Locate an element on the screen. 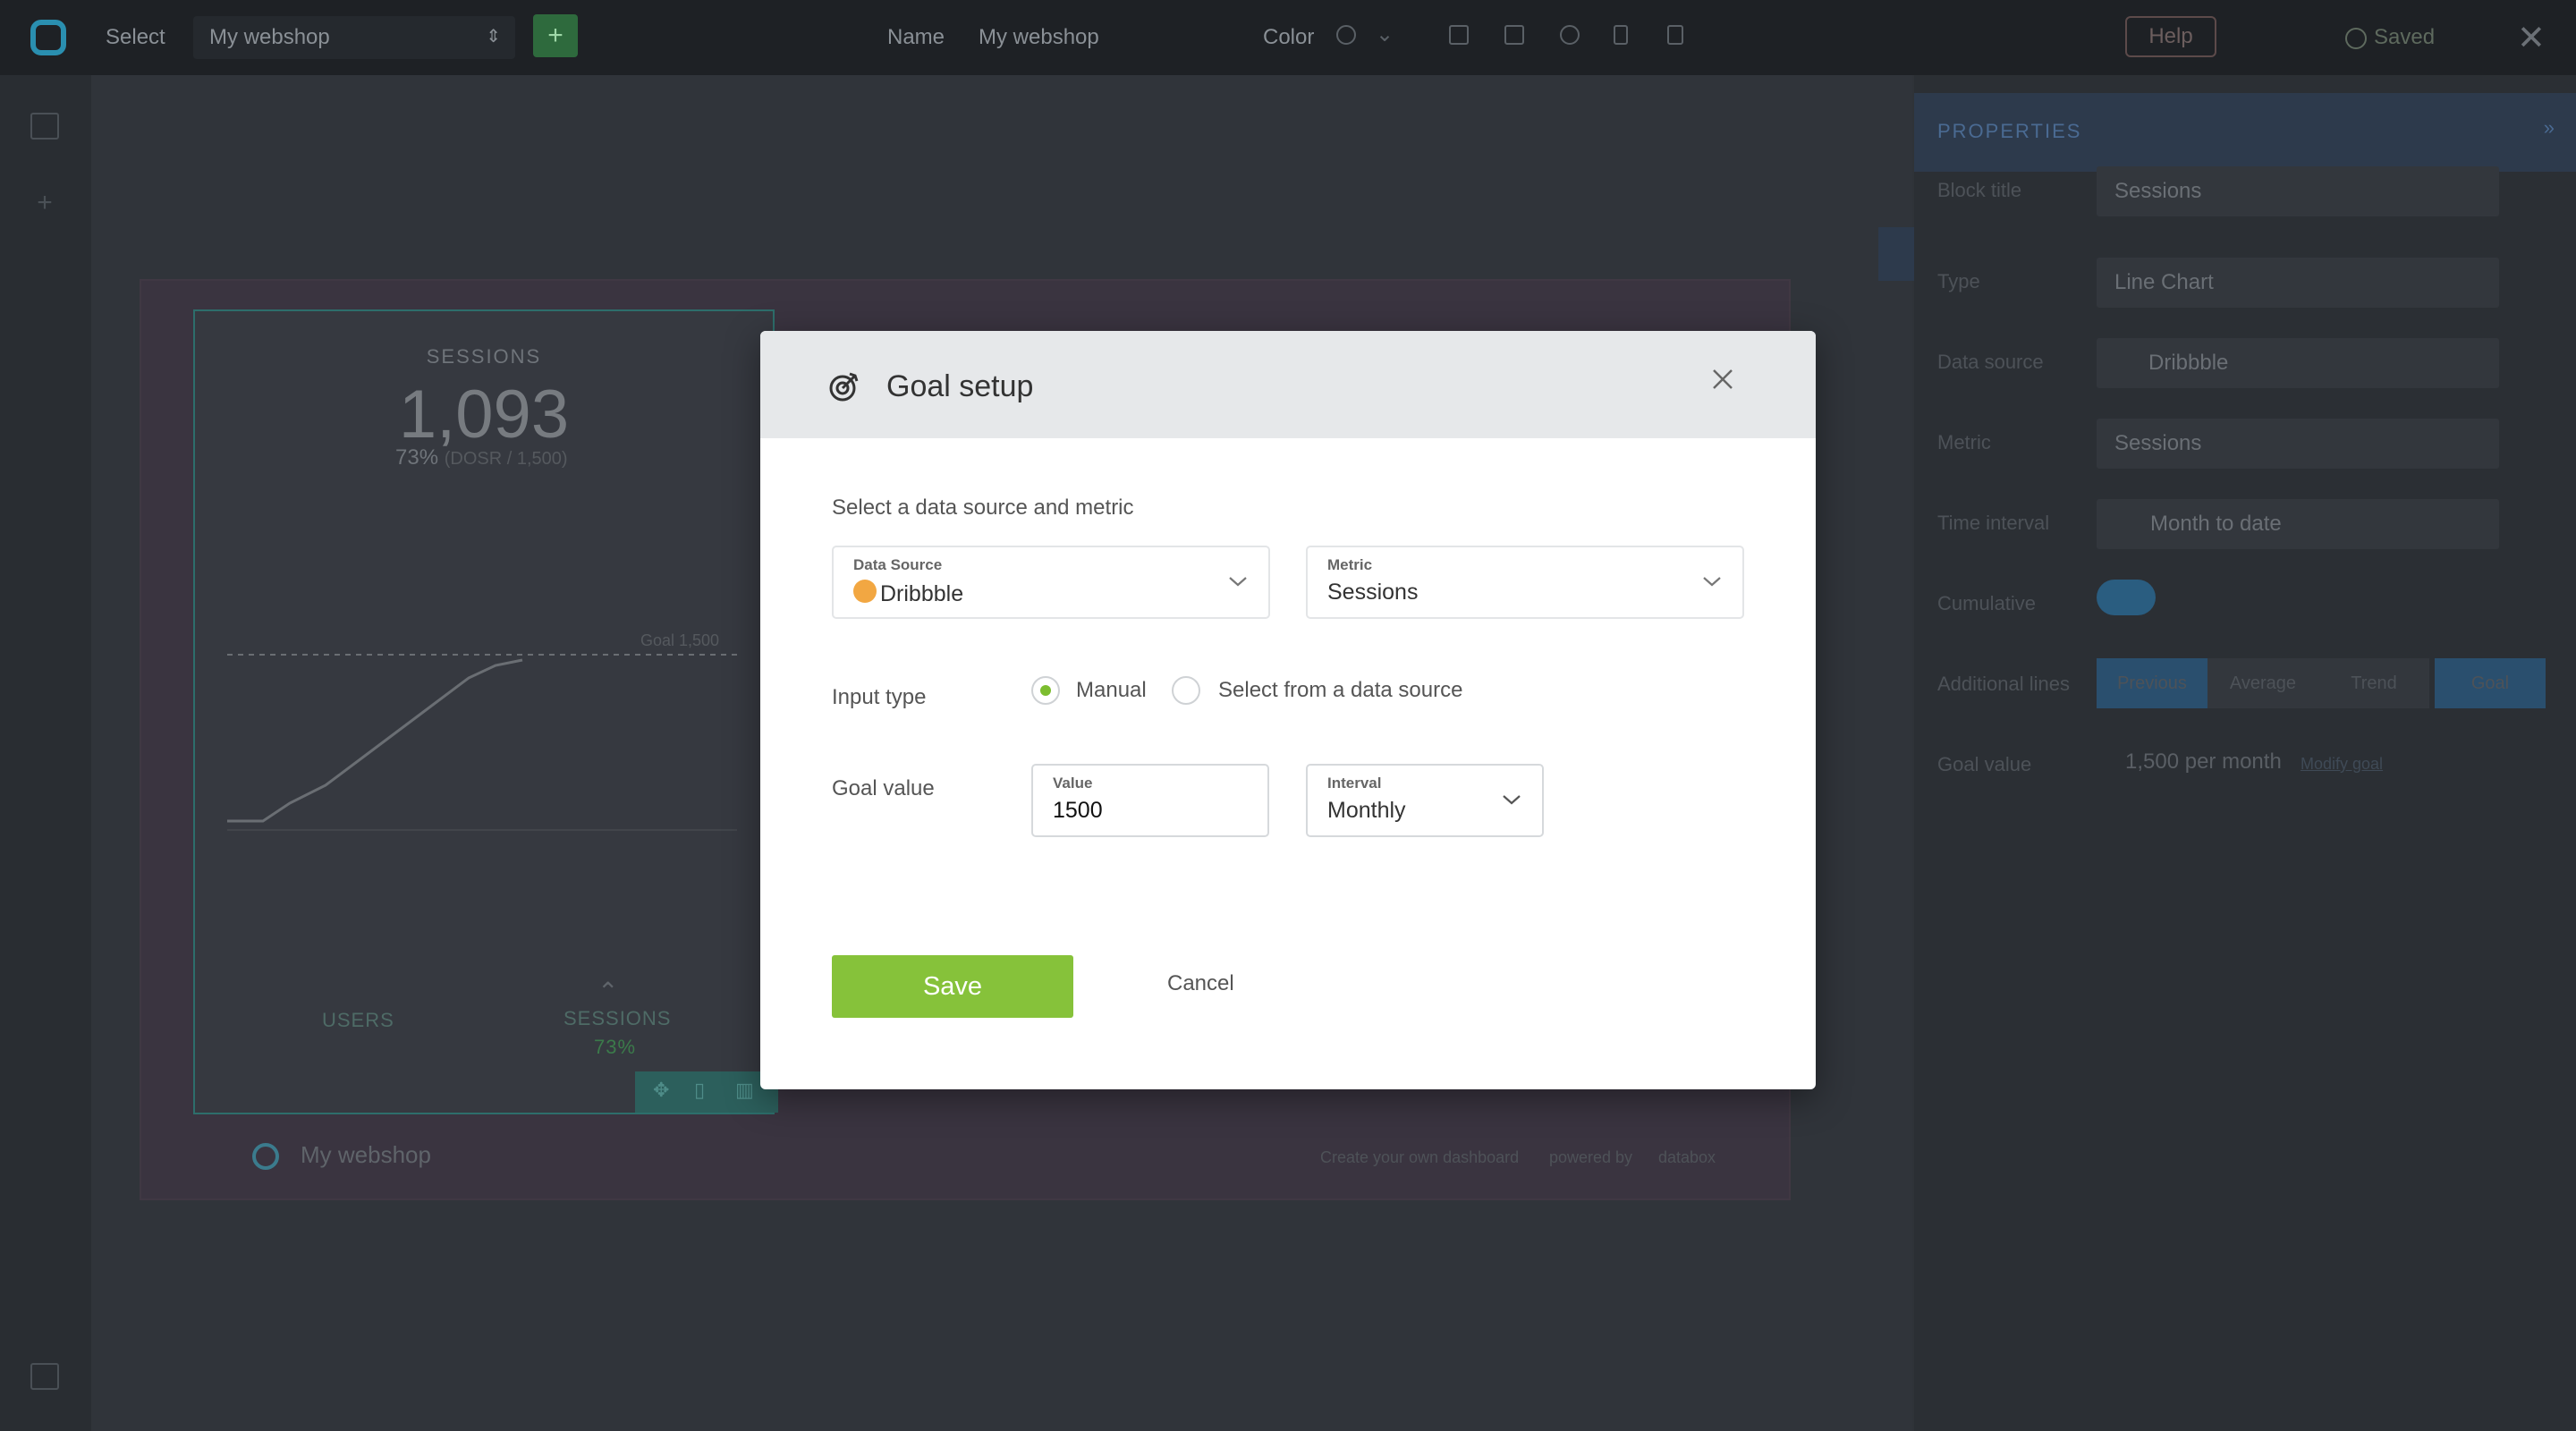 Image resolution: width=2576 pixels, height=1431 pixels. radio-manual is located at coordinates (1045, 691).